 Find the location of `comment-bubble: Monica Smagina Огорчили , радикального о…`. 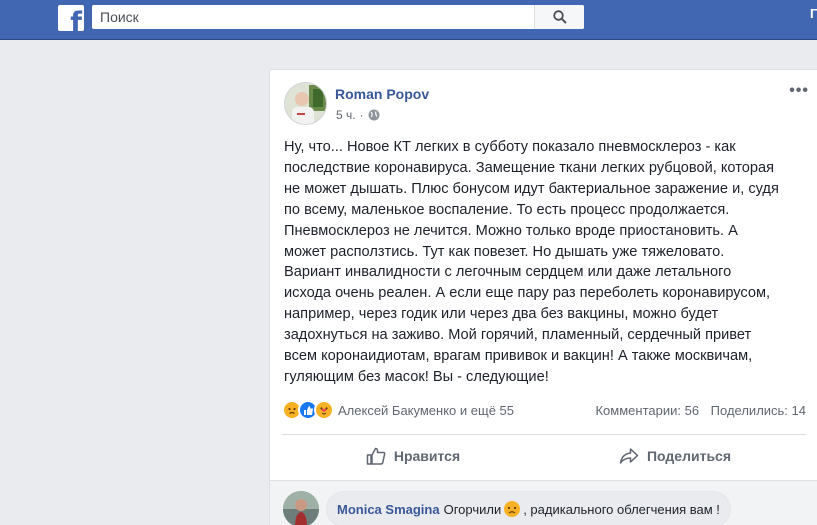

comment-bubble: Monica Smagina Огорчили , радикального о… is located at coordinates (528, 508).